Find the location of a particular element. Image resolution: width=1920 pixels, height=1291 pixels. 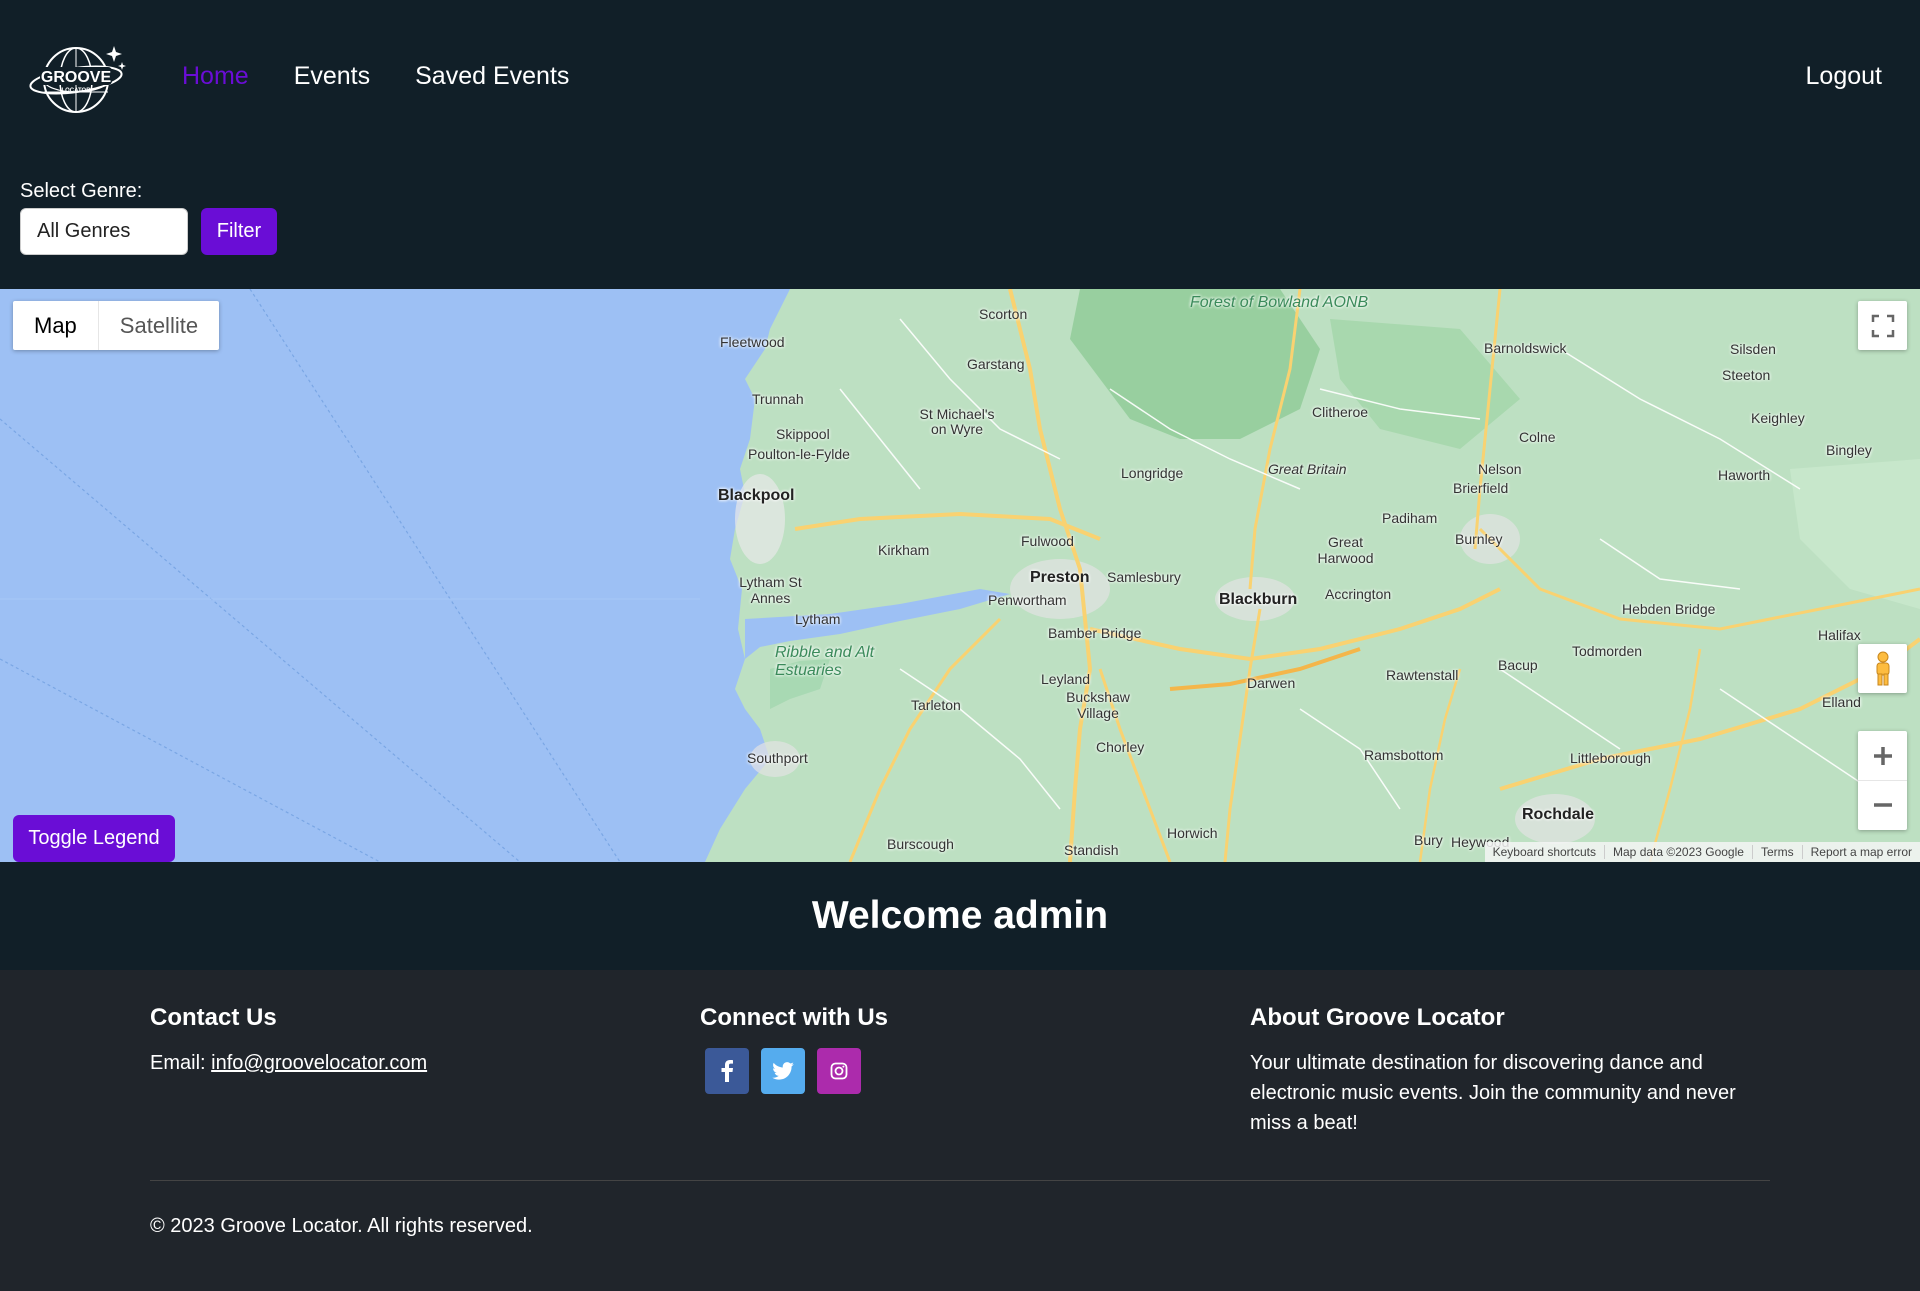

map-label: Rawtenstall is located at coordinates (1422, 675).